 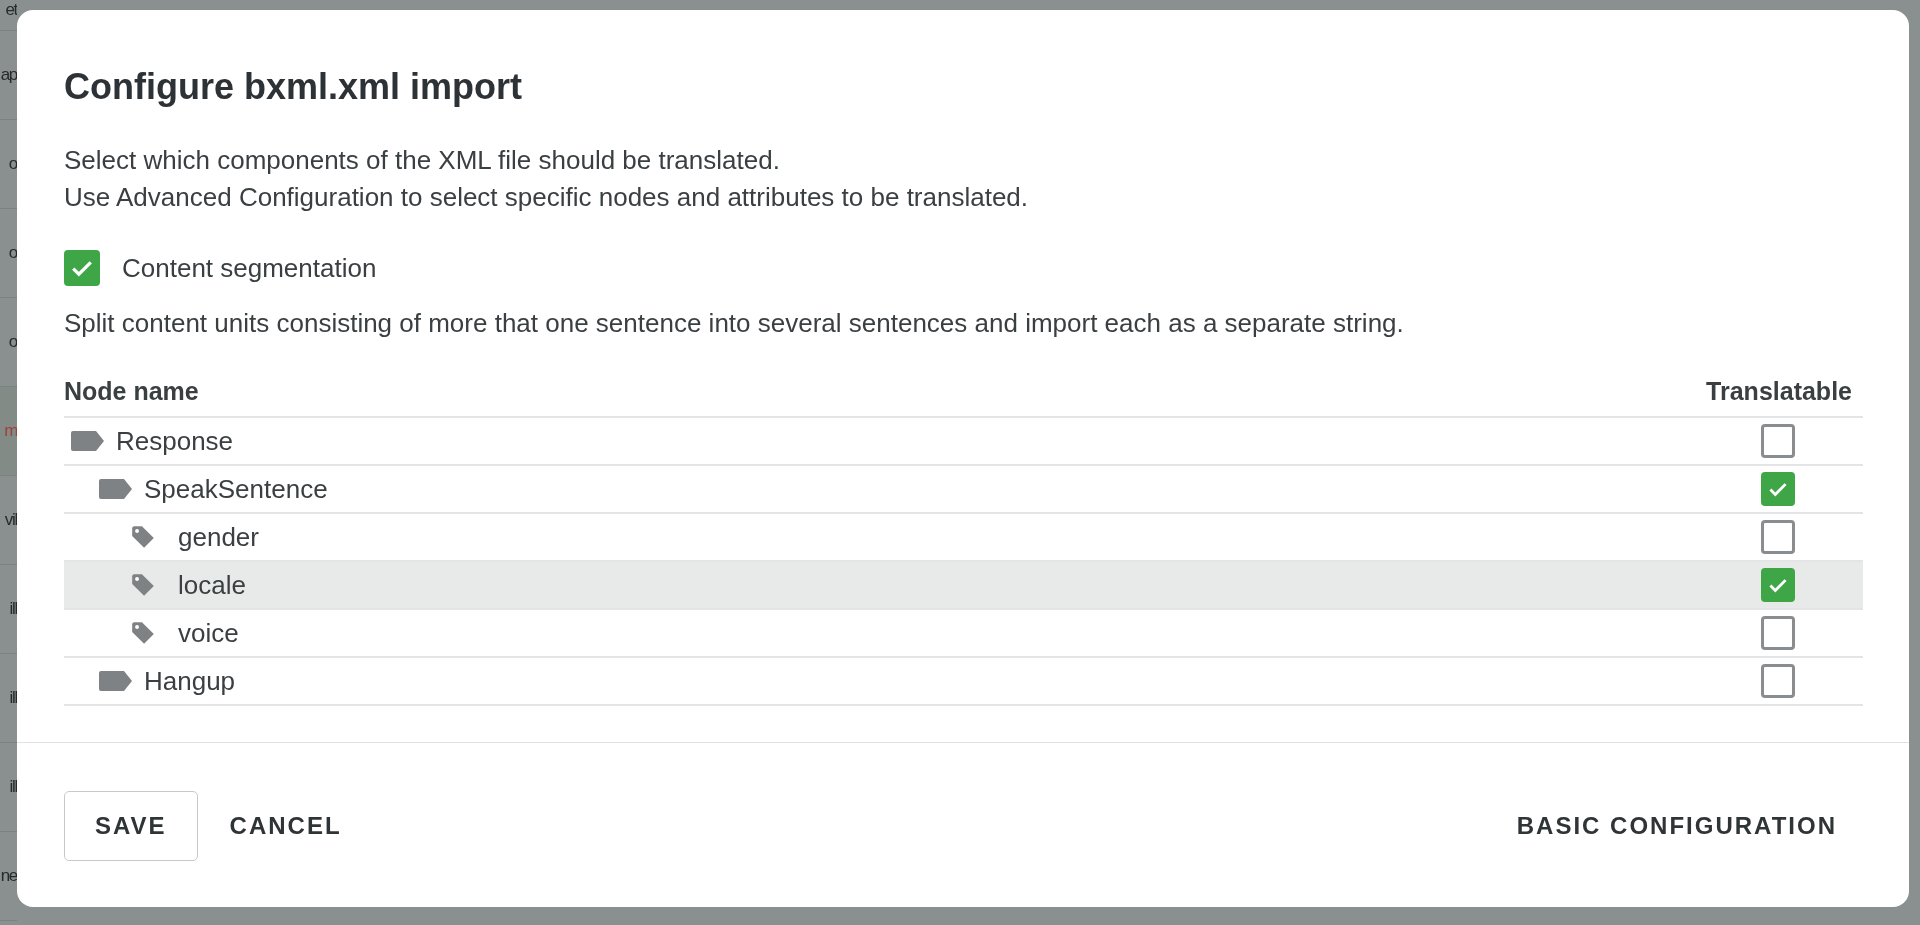 I want to click on row-text: ap, so click(x=8, y=75).